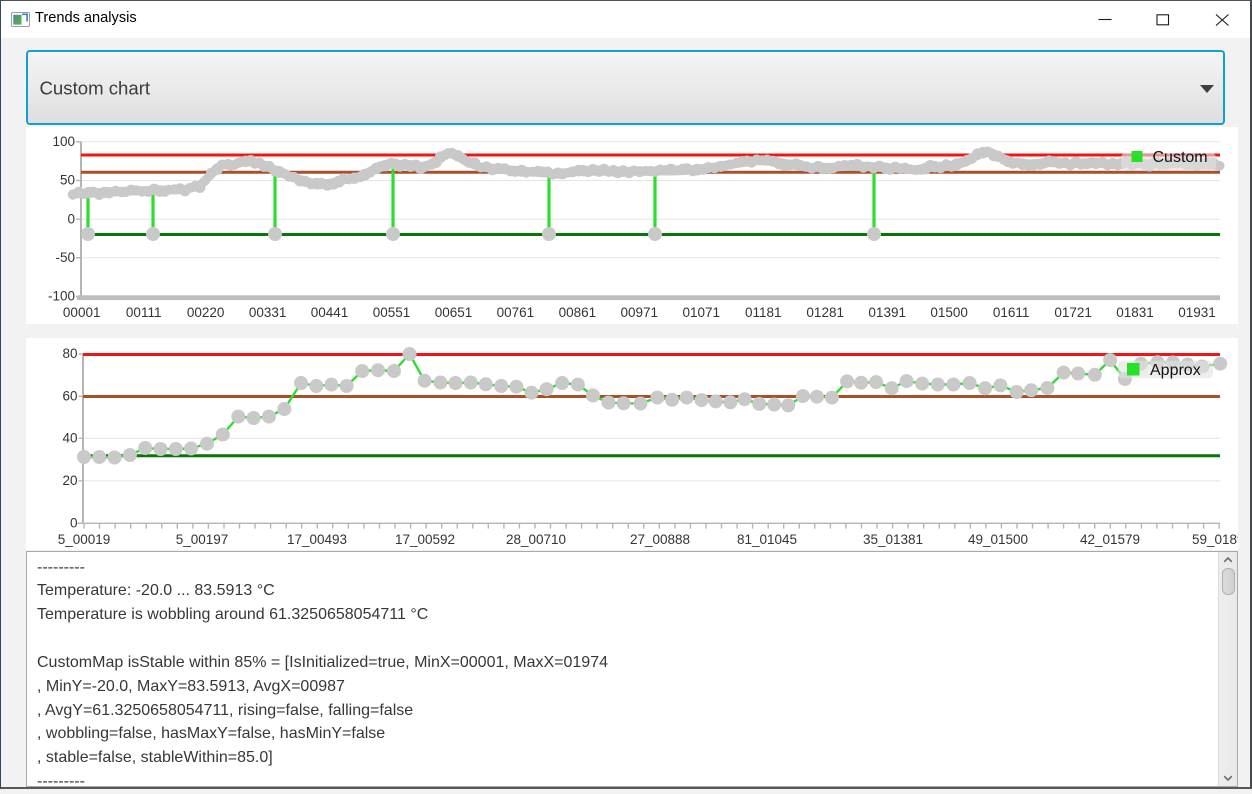 The width and height of the screenshot is (1252, 794). What do you see at coordinates (1180, 157) in the screenshot?
I see `svg-text: Custom` at bounding box center [1180, 157].